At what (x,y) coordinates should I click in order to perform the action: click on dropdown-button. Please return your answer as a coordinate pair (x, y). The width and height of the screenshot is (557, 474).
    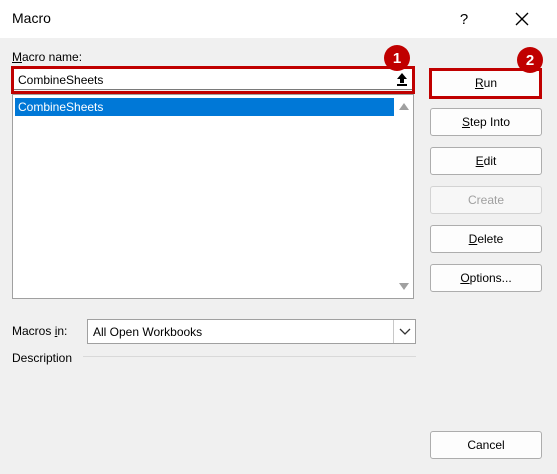
    Looking at the image, I should click on (404, 331).